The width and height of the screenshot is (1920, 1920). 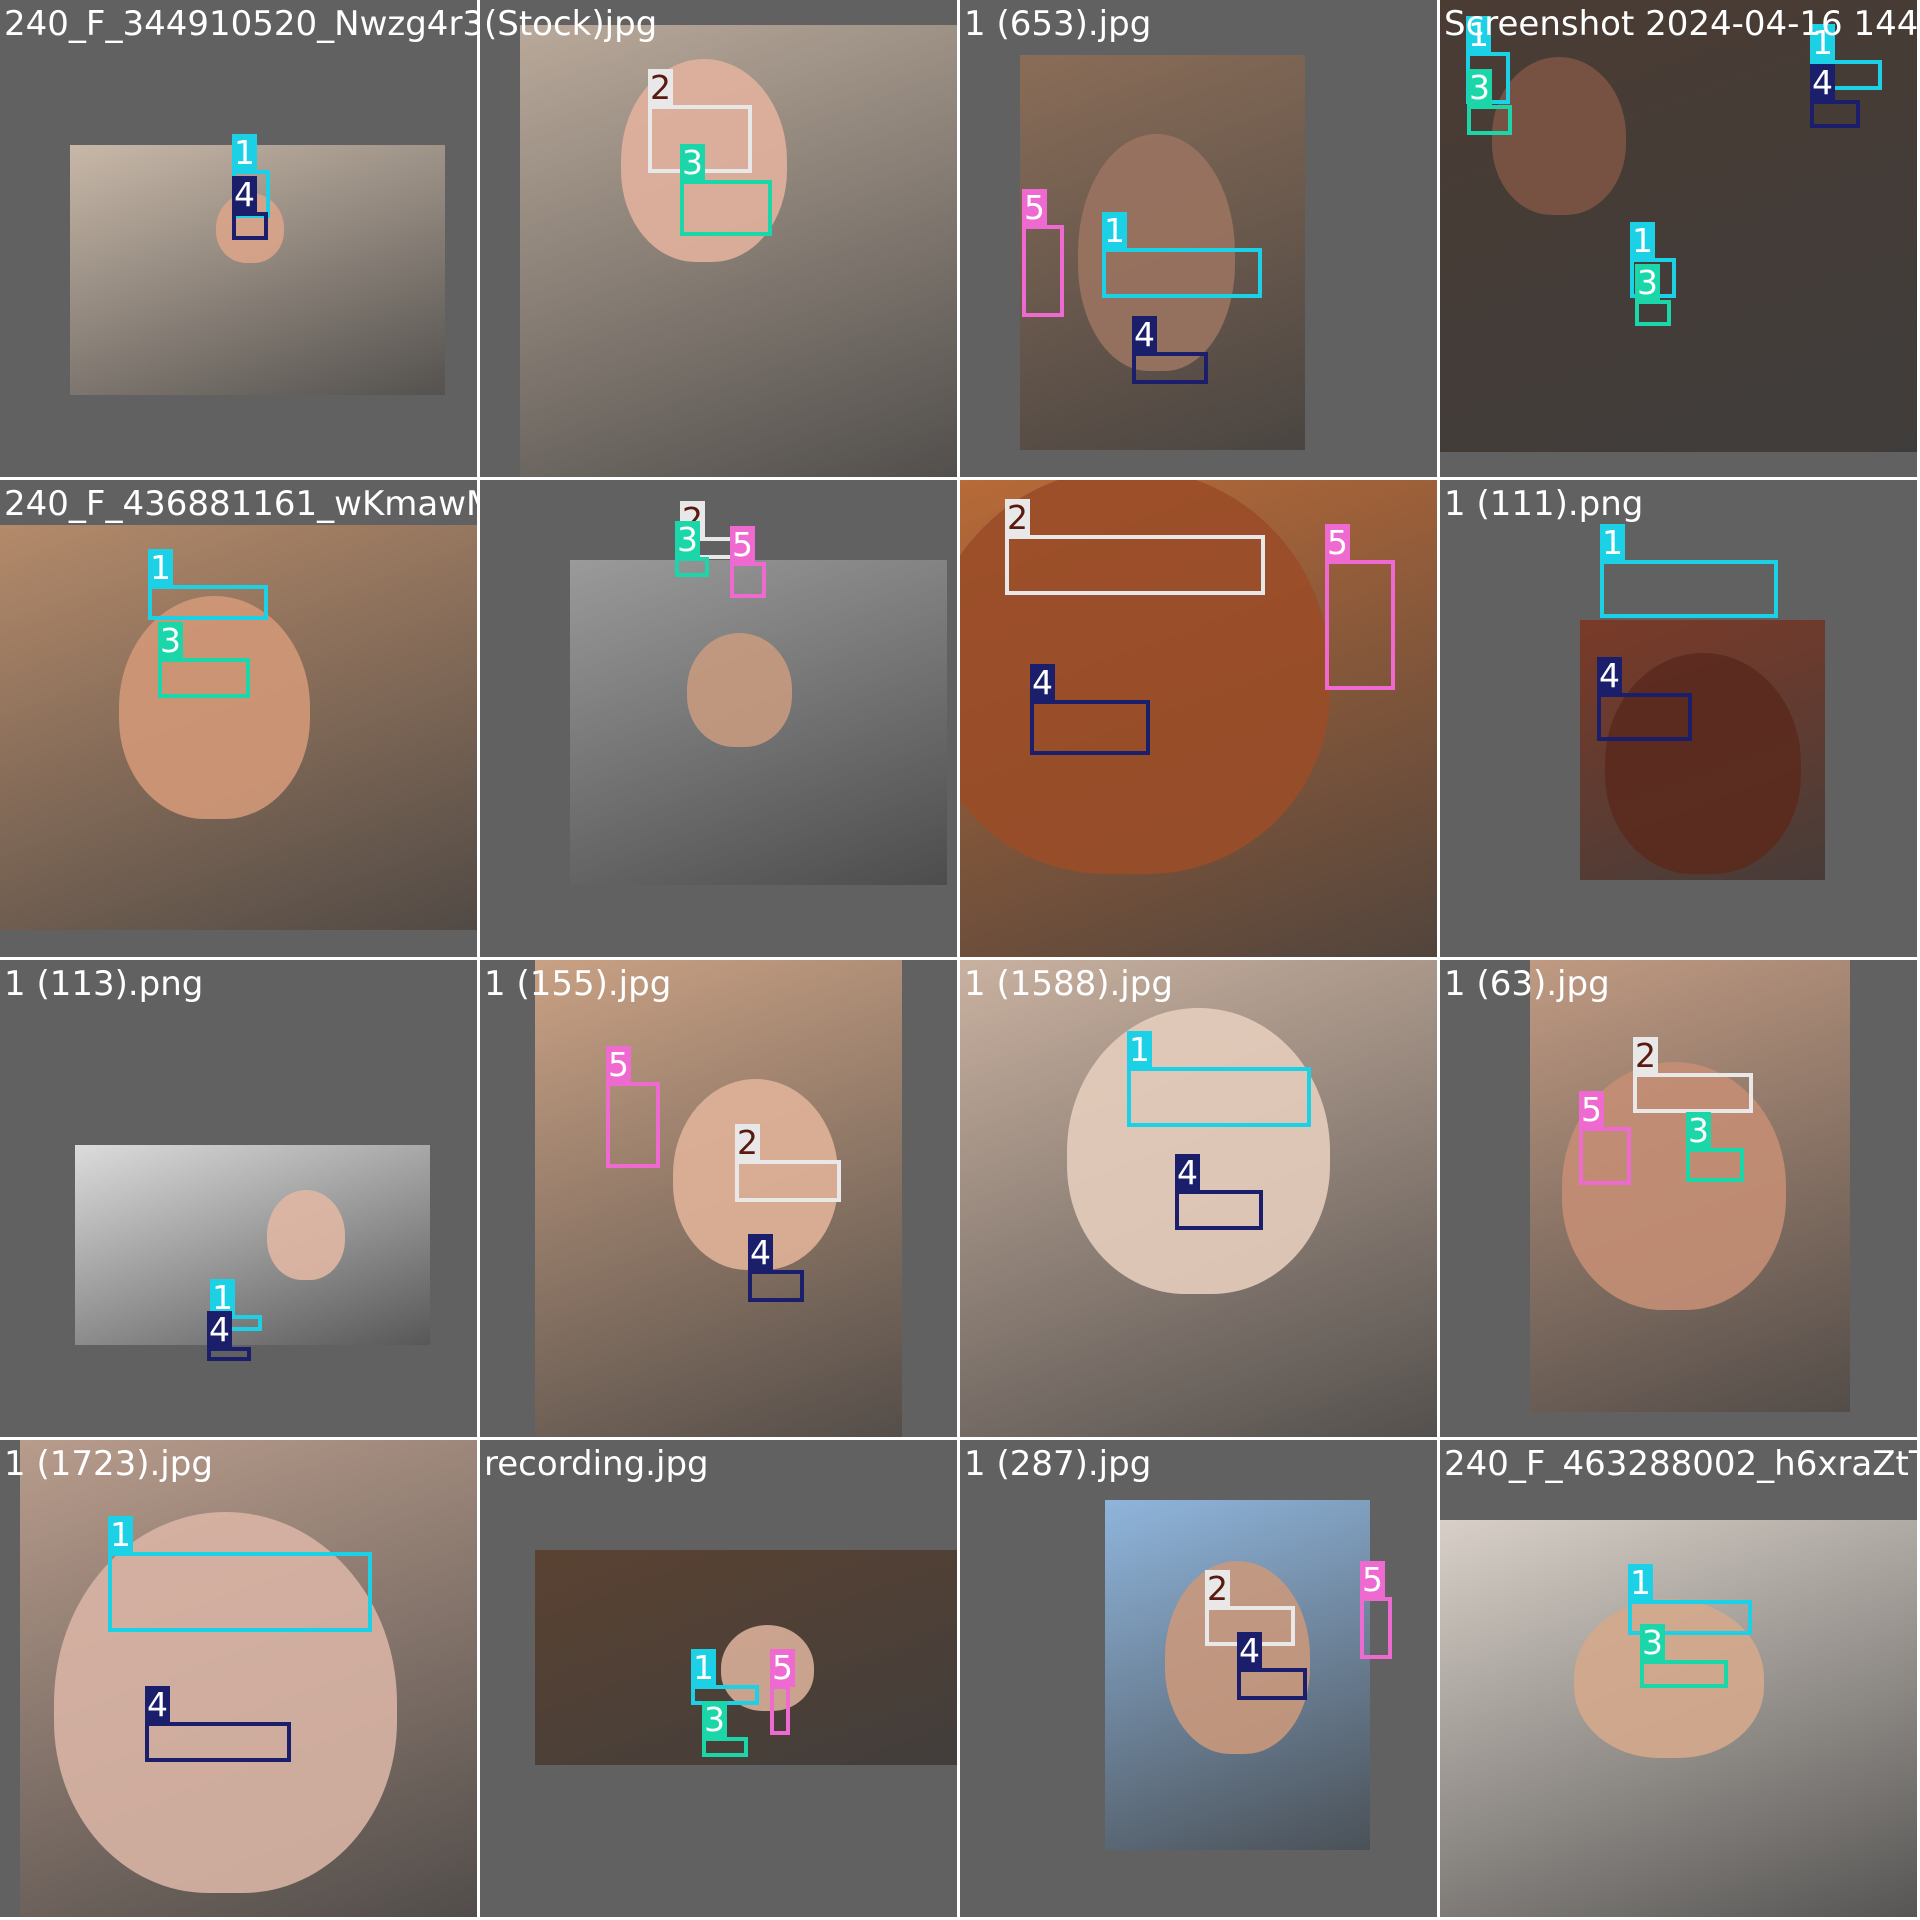 I want to click on filename-label: 1 (653).jpg, so click(x=1058, y=24).